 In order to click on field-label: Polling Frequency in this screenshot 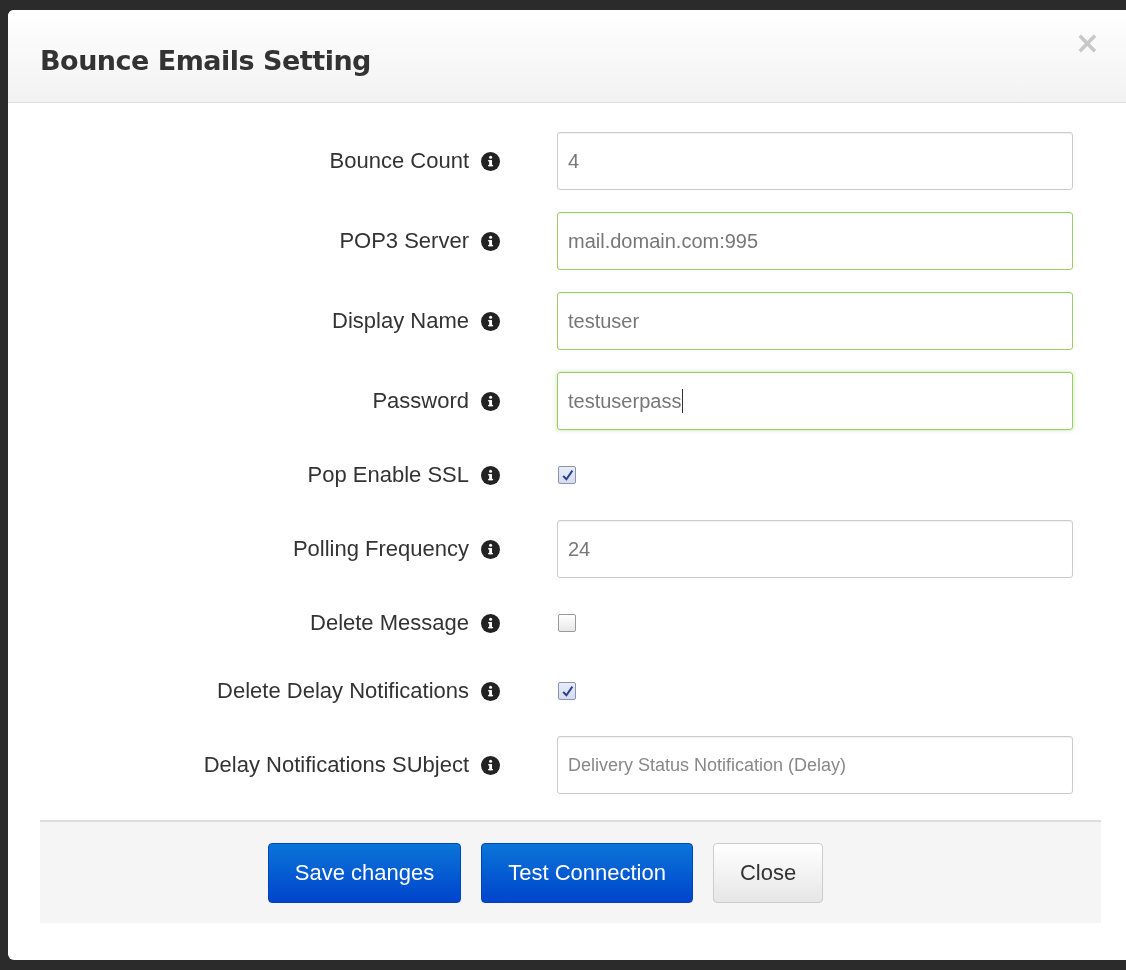, I will do `click(380, 549)`.